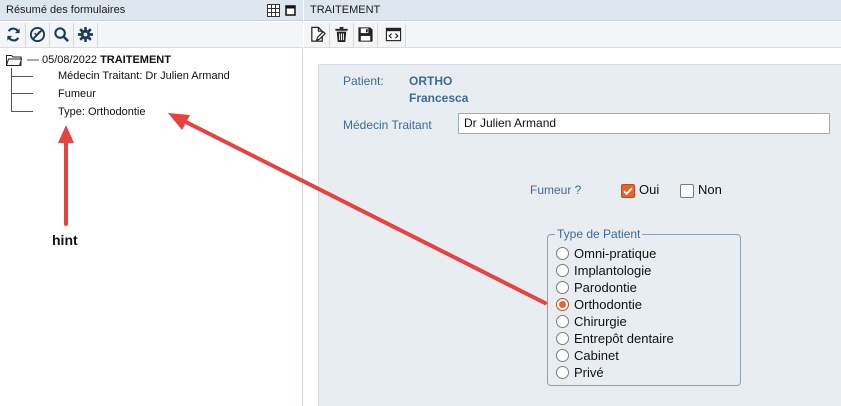  I want to click on tree-root-node: 05/08/2022 TRAITEMENT, so click(88, 60).